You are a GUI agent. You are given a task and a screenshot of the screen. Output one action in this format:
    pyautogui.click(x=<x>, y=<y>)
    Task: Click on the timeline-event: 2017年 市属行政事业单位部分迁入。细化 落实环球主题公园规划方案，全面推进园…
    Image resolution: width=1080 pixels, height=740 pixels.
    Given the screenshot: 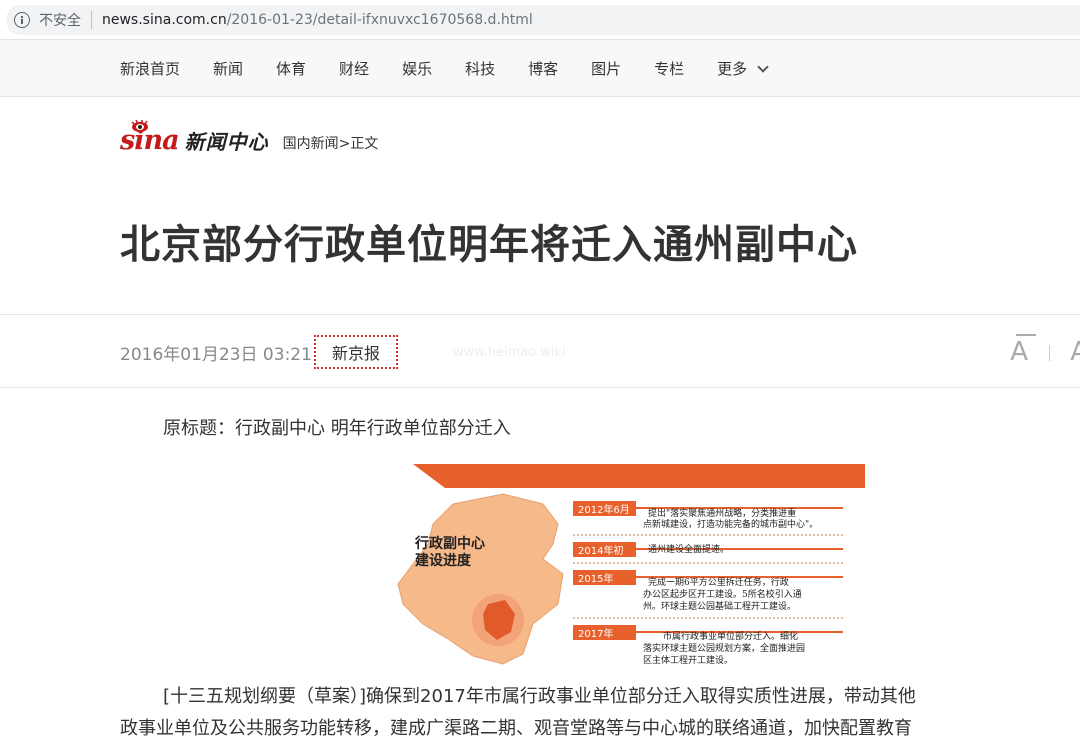 What is the action you would take?
    pyautogui.click(x=708, y=645)
    